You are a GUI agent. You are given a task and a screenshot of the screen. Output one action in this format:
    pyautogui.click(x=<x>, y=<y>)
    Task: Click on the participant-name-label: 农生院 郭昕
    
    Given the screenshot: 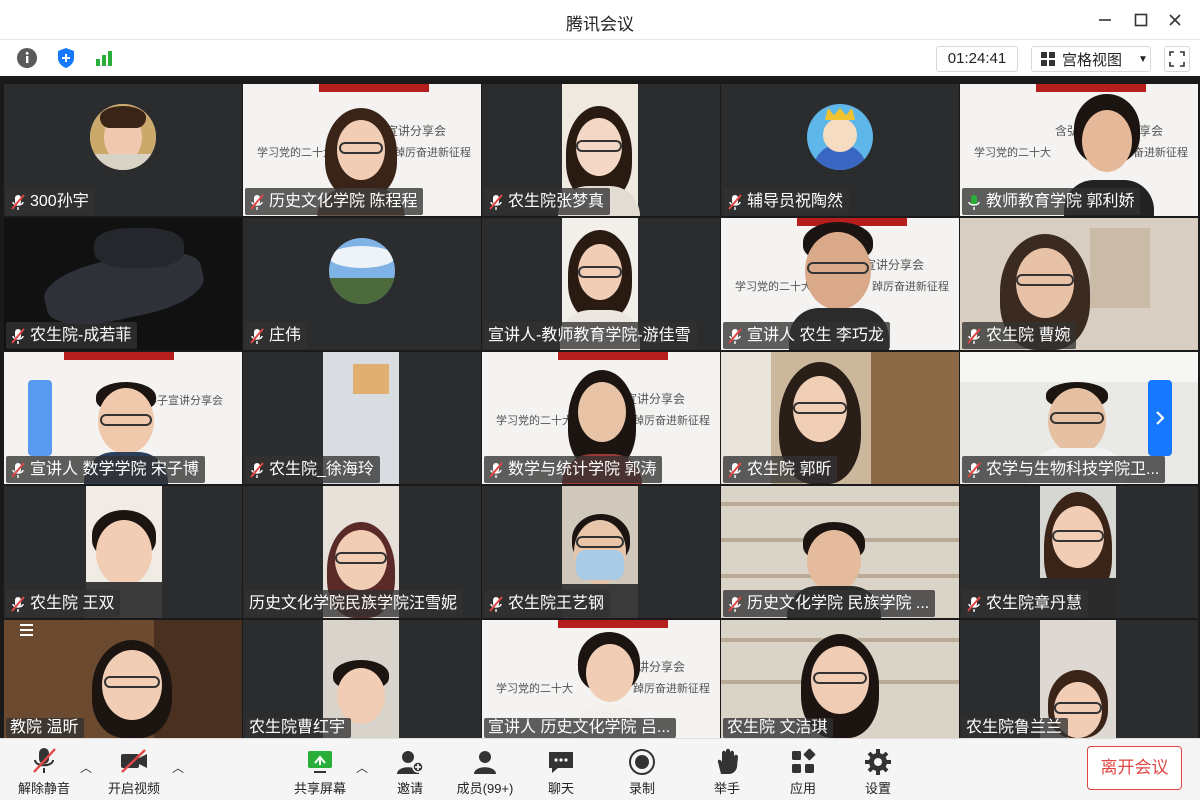 What is the action you would take?
    pyautogui.click(x=780, y=469)
    